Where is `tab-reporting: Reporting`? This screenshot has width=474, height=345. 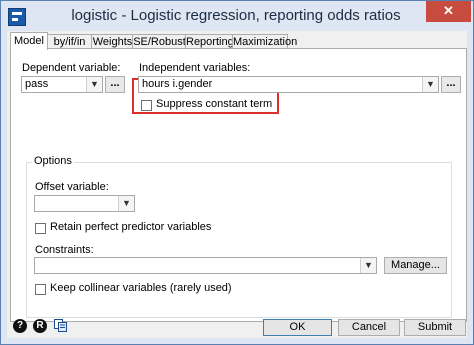 tab-reporting: Reporting is located at coordinates (209, 41).